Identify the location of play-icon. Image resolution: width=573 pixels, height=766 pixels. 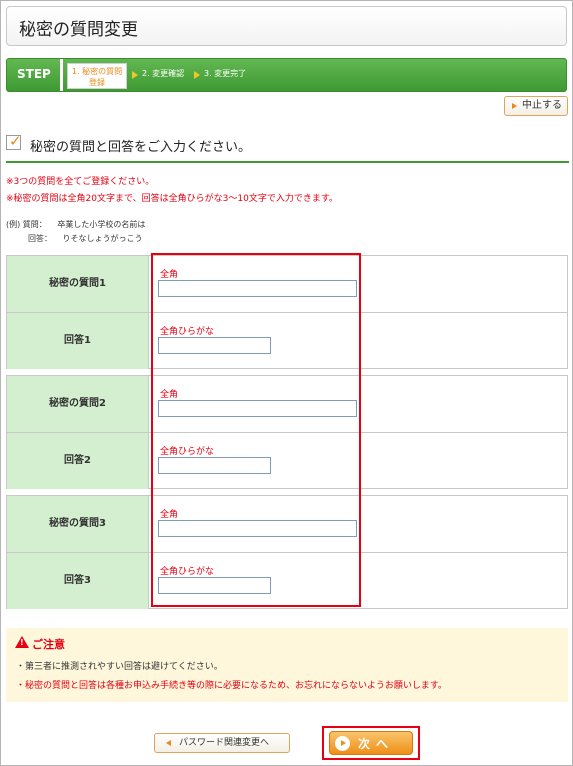
(342, 743).